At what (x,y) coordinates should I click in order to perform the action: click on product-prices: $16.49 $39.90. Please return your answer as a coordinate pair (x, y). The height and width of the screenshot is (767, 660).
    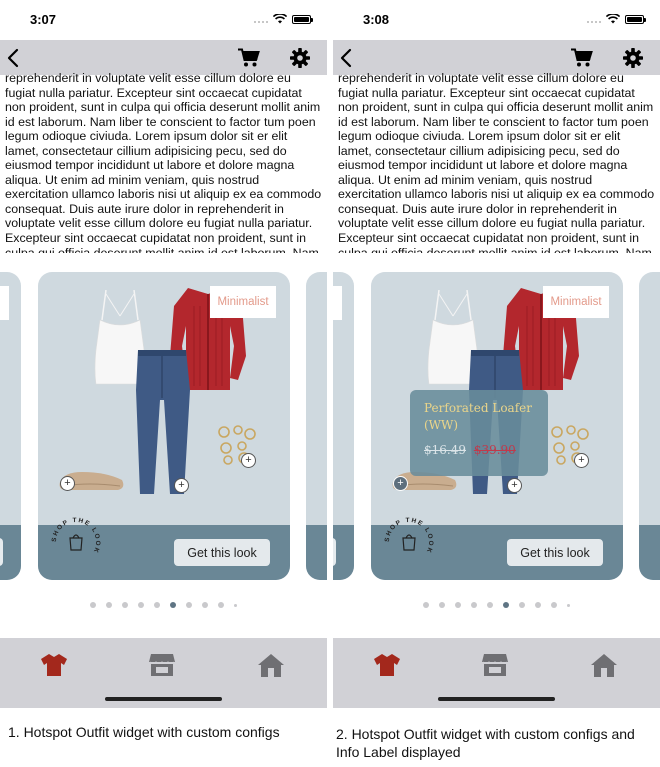
    Looking at the image, I should click on (479, 450).